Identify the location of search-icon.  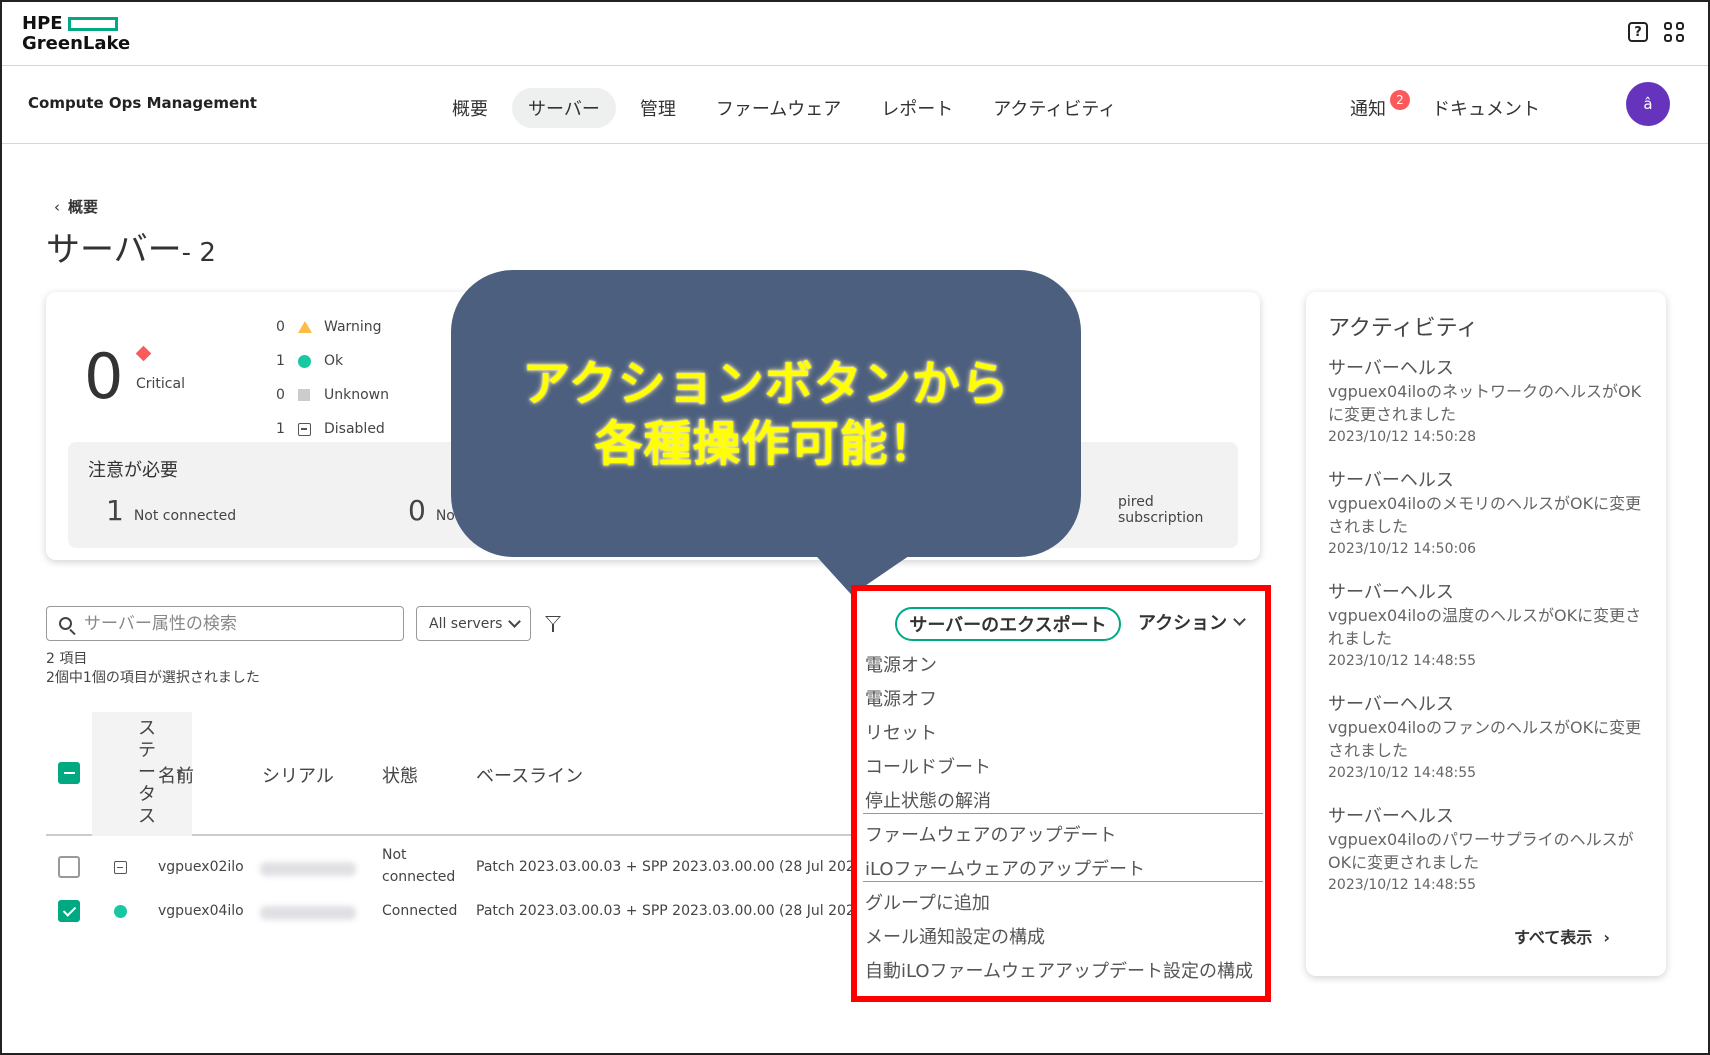
(65, 623).